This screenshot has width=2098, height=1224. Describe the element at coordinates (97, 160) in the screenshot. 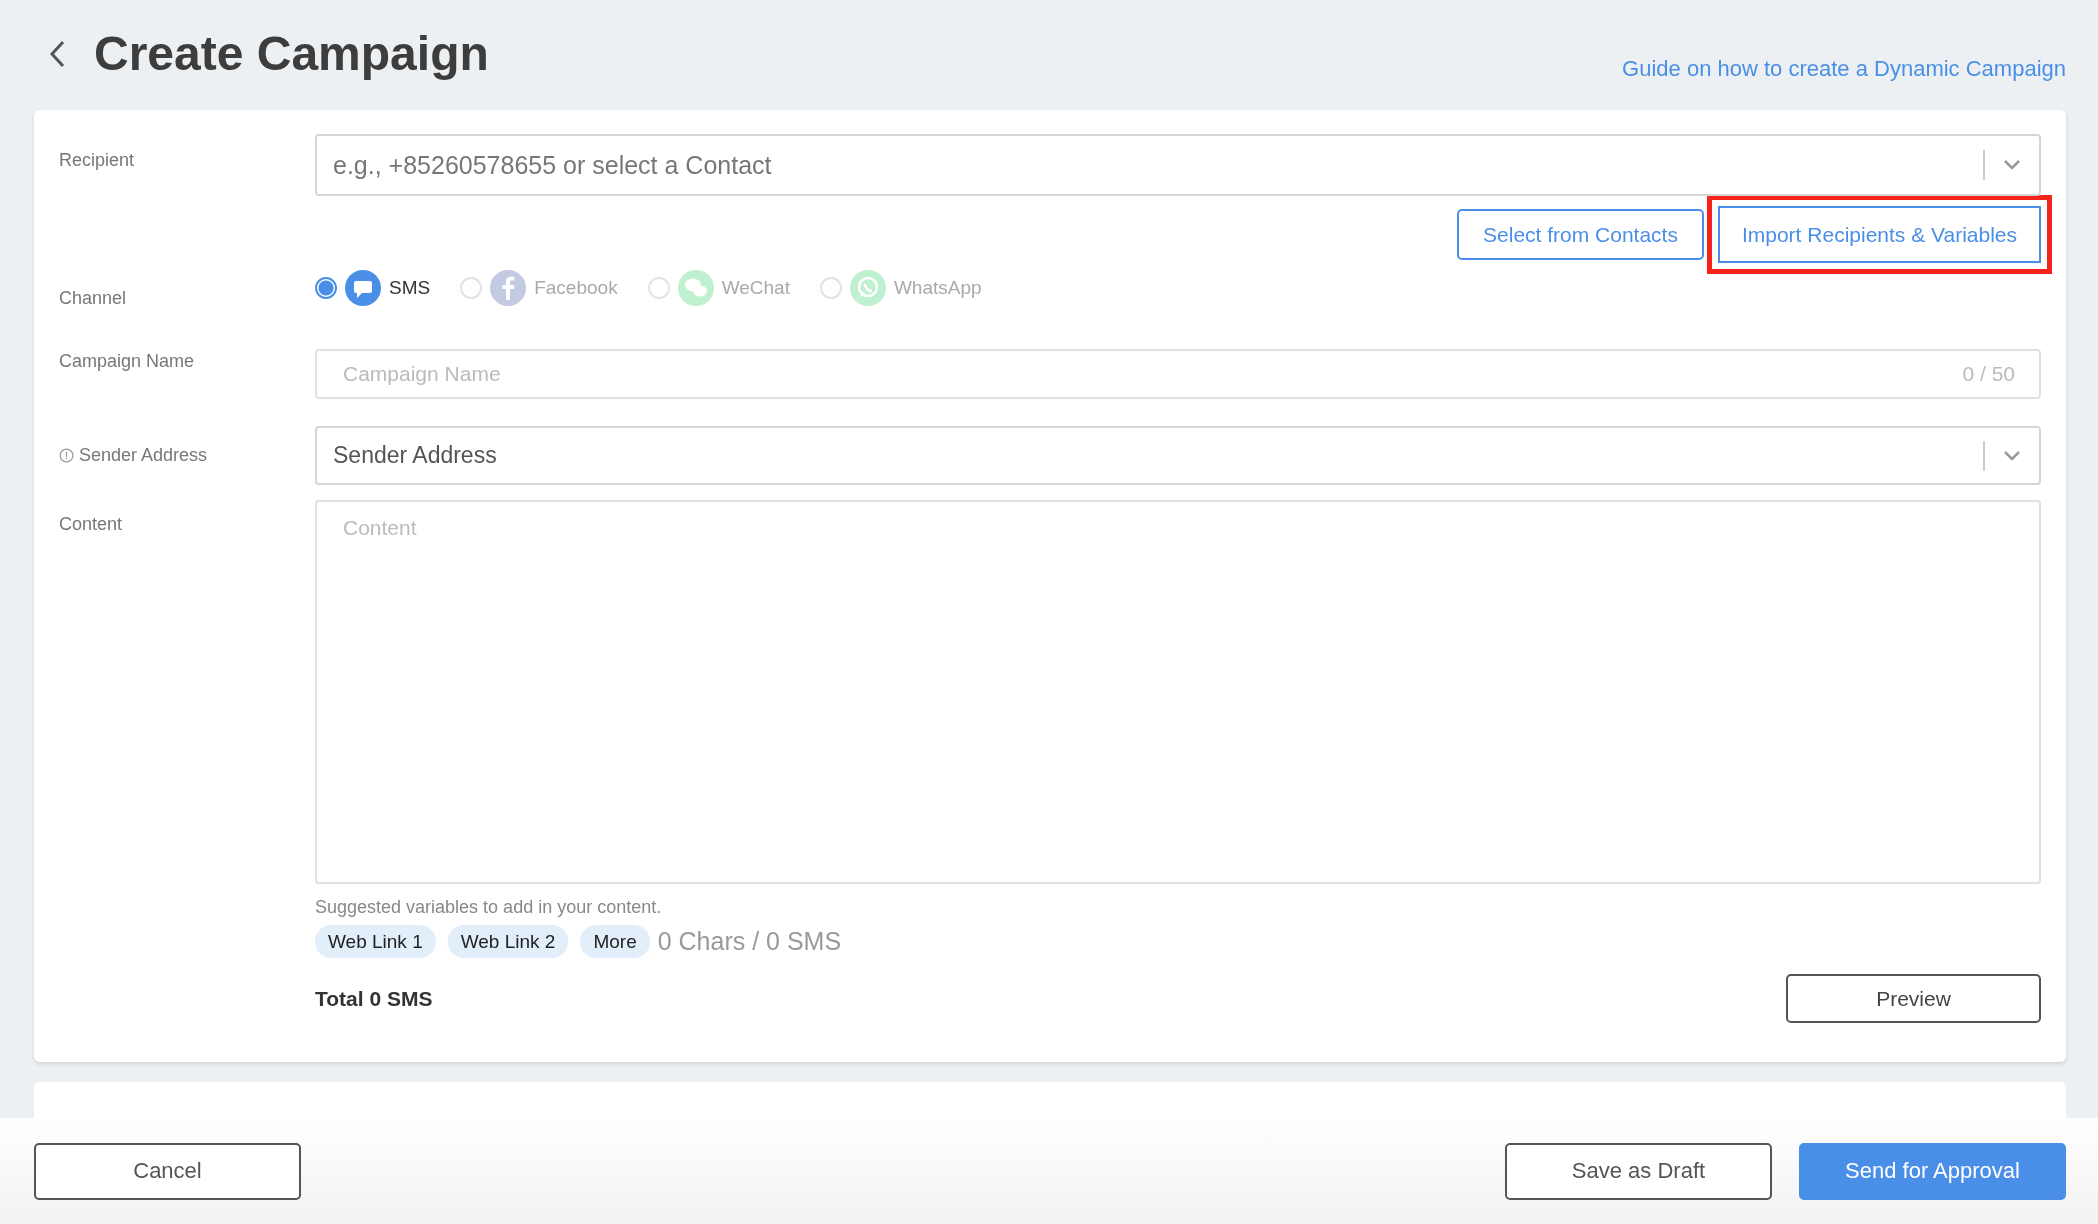

I see `recipient-label: Recipient` at that location.